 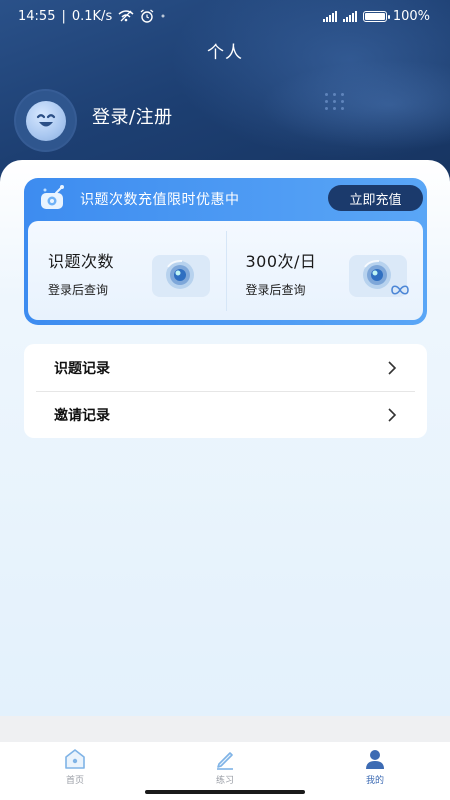 What do you see at coordinates (225, 792) in the screenshot?
I see `home-indicator` at bounding box center [225, 792].